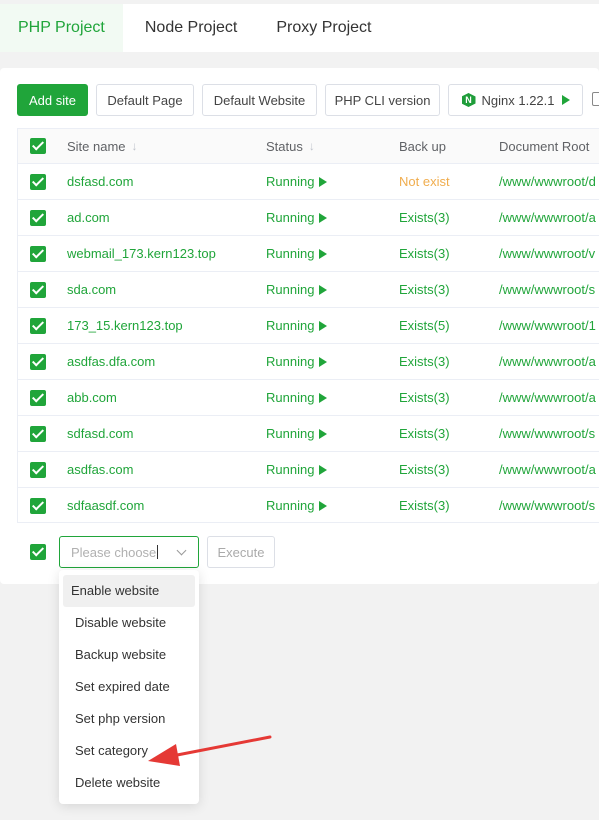  I want to click on site-name-link: dsfasd.com, so click(100, 181).